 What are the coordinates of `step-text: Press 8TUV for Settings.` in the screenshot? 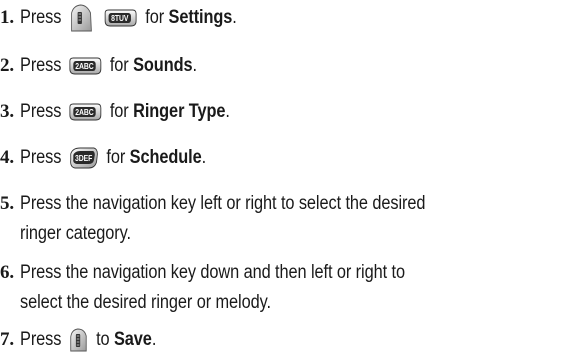 It's located at (255, 17).